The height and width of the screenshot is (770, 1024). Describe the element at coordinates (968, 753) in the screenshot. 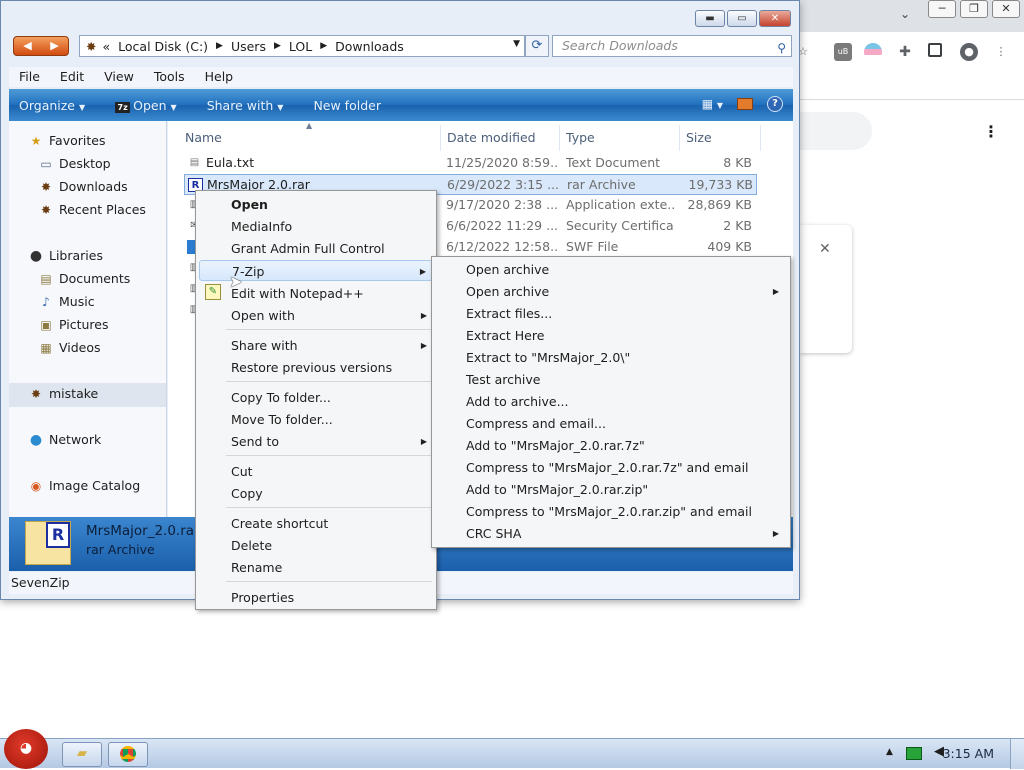

I see `clock: 3:15 AM` at that location.